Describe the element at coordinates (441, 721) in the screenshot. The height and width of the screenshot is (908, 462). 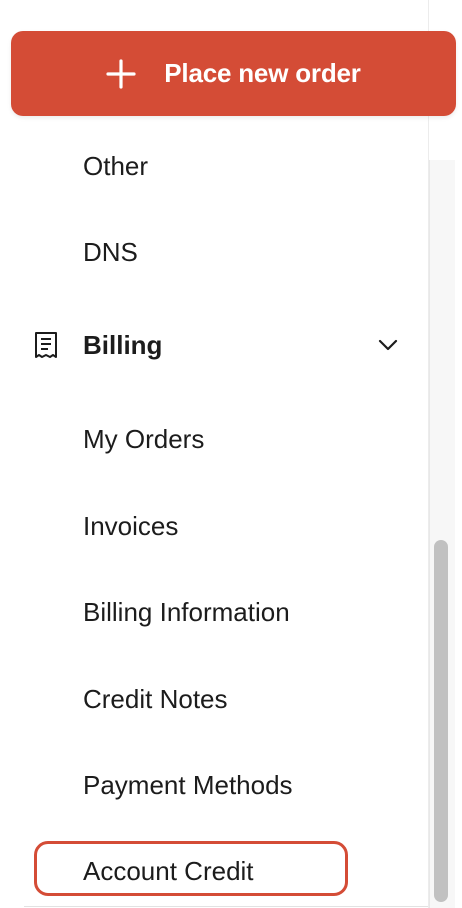
I see `scrollbar-thumb` at that location.